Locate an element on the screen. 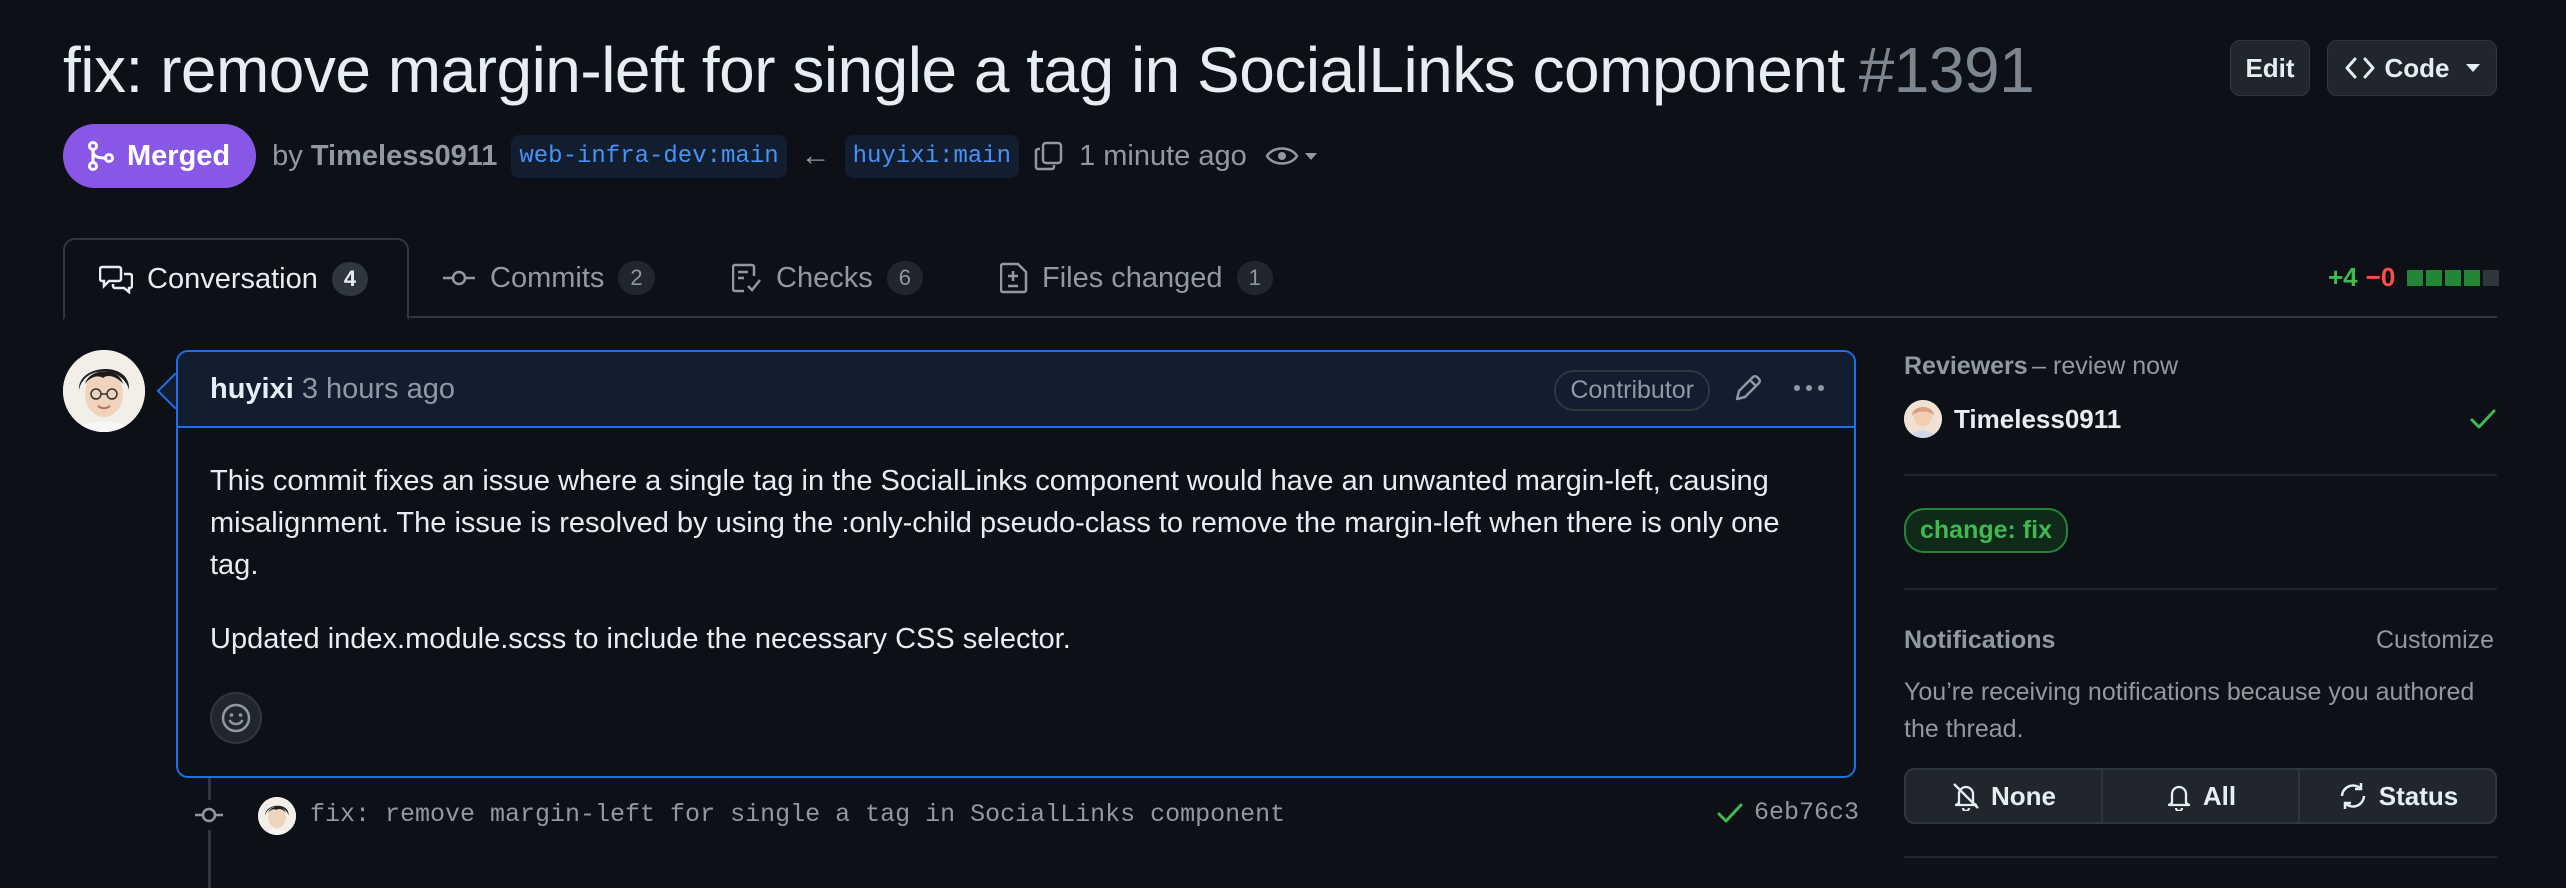 This screenshot has width=2566, height=888. notifications-heading: Notifications is located at coordinates (1980, 640).